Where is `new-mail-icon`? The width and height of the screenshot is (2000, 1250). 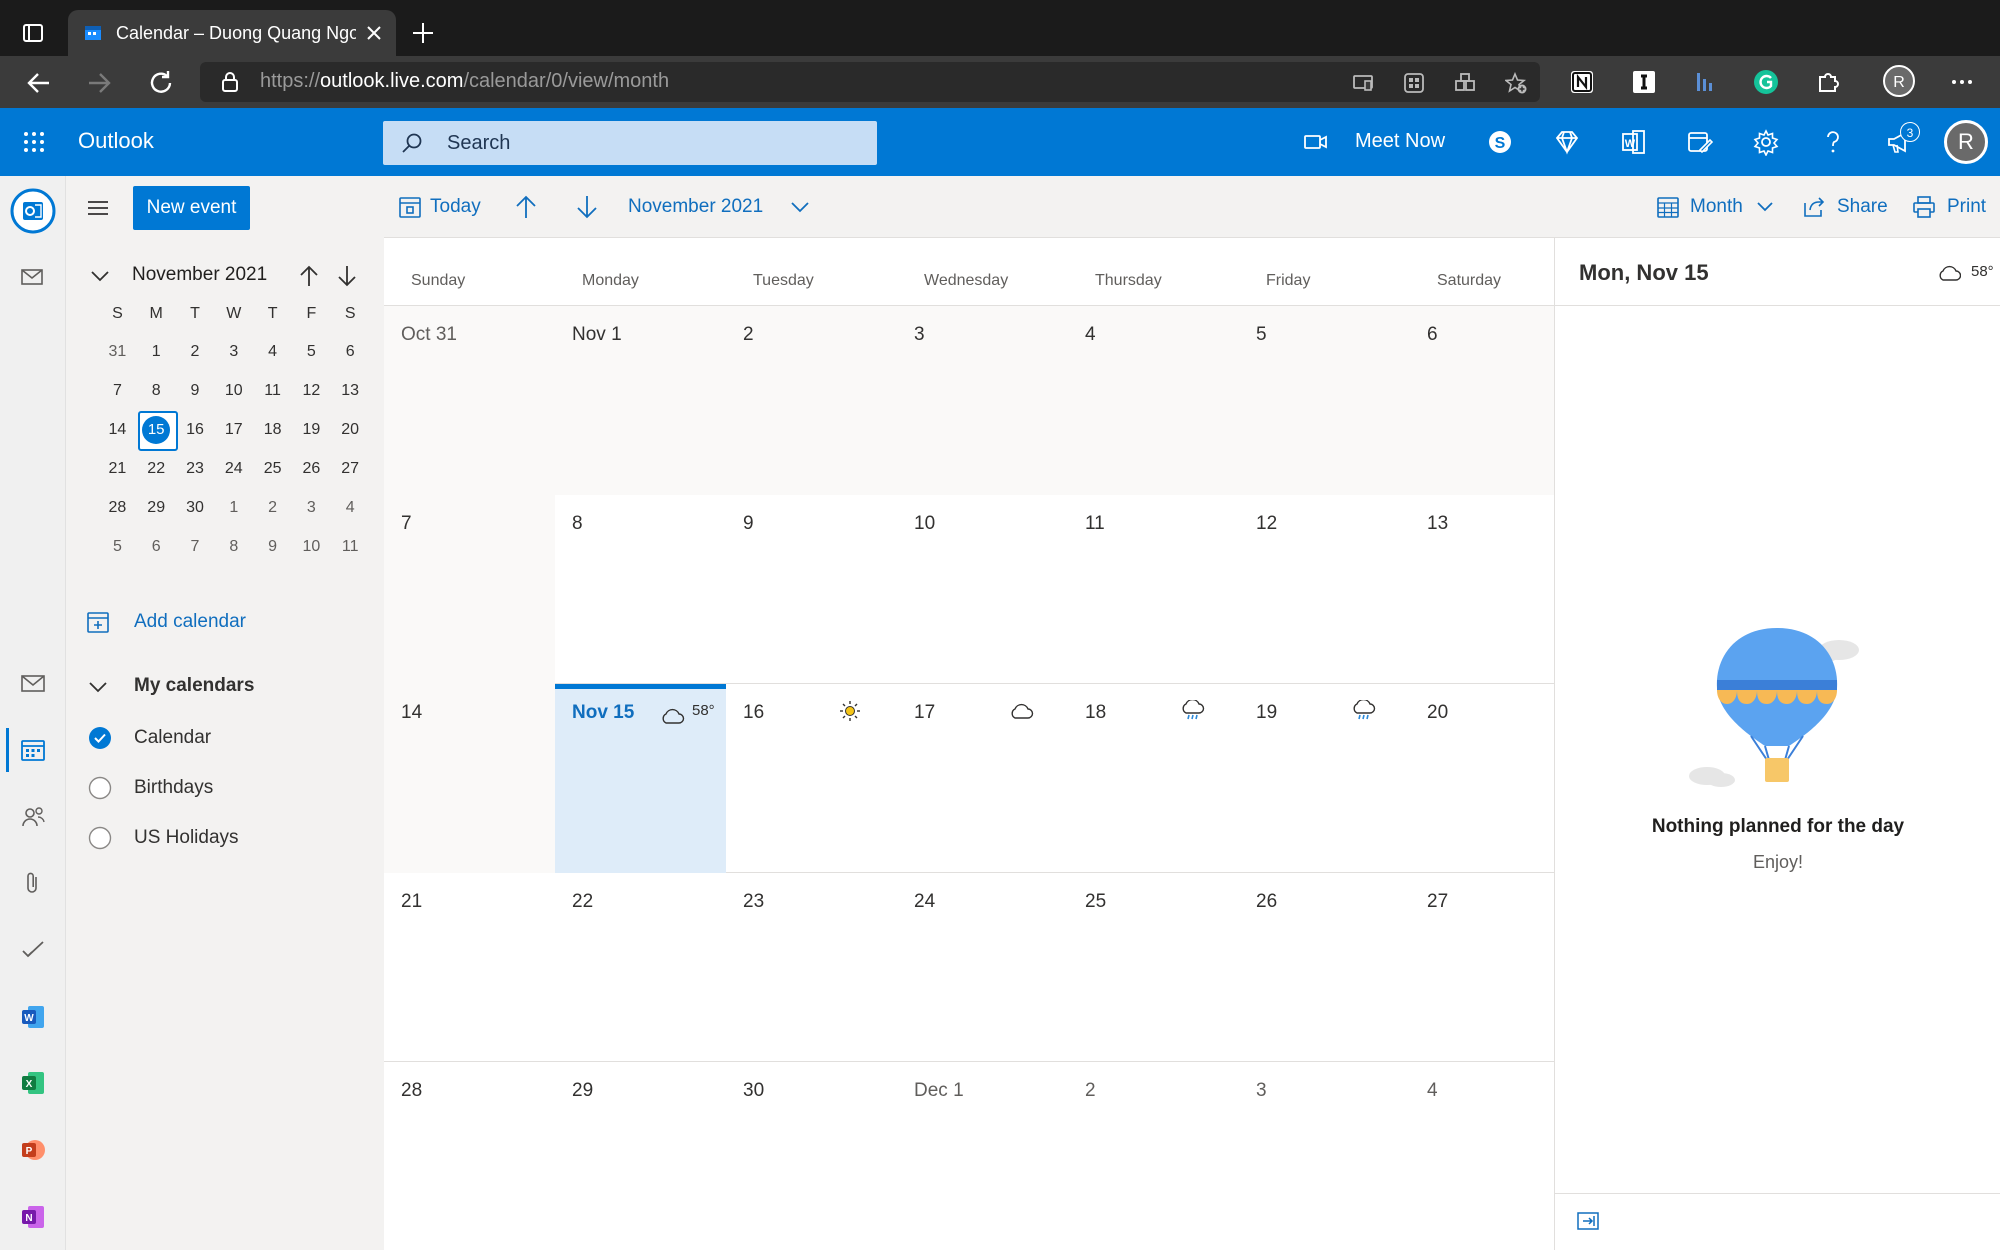
new-mail-icon is located at coordinates (33, 277).